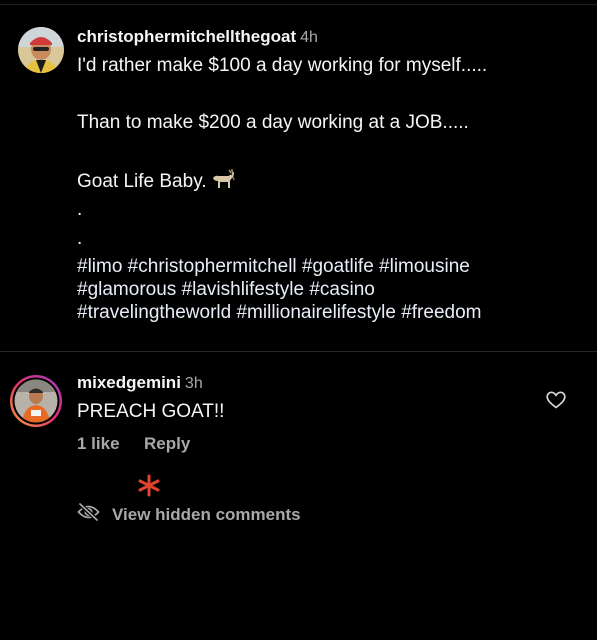  I want to click on post-username: christophermitchellthegoat, so click(186, 36).